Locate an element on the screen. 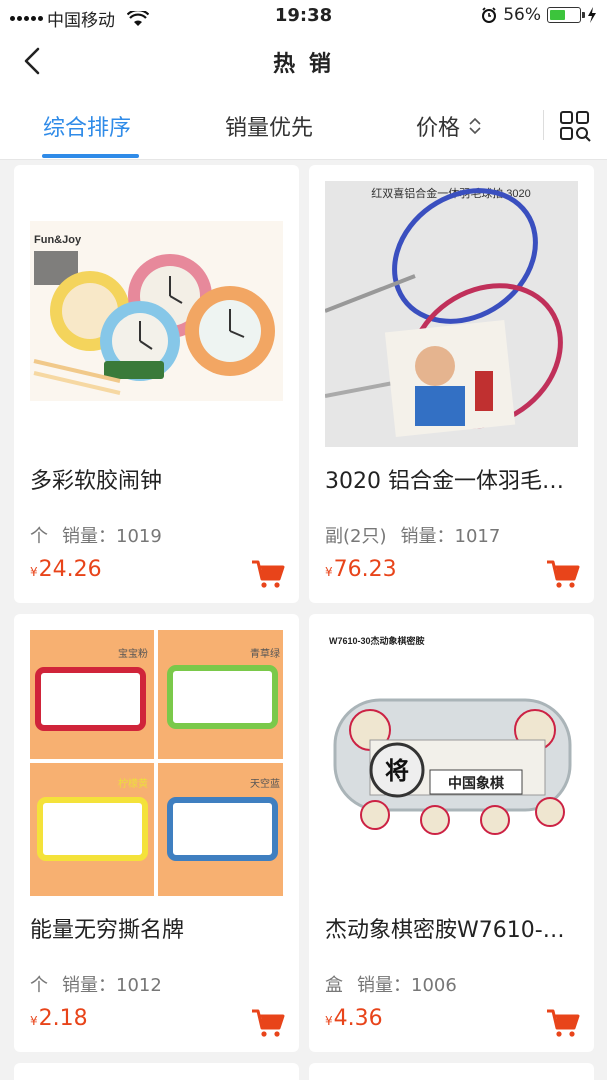  nav-bar: 热 销 is located at coordinates (303, 61).